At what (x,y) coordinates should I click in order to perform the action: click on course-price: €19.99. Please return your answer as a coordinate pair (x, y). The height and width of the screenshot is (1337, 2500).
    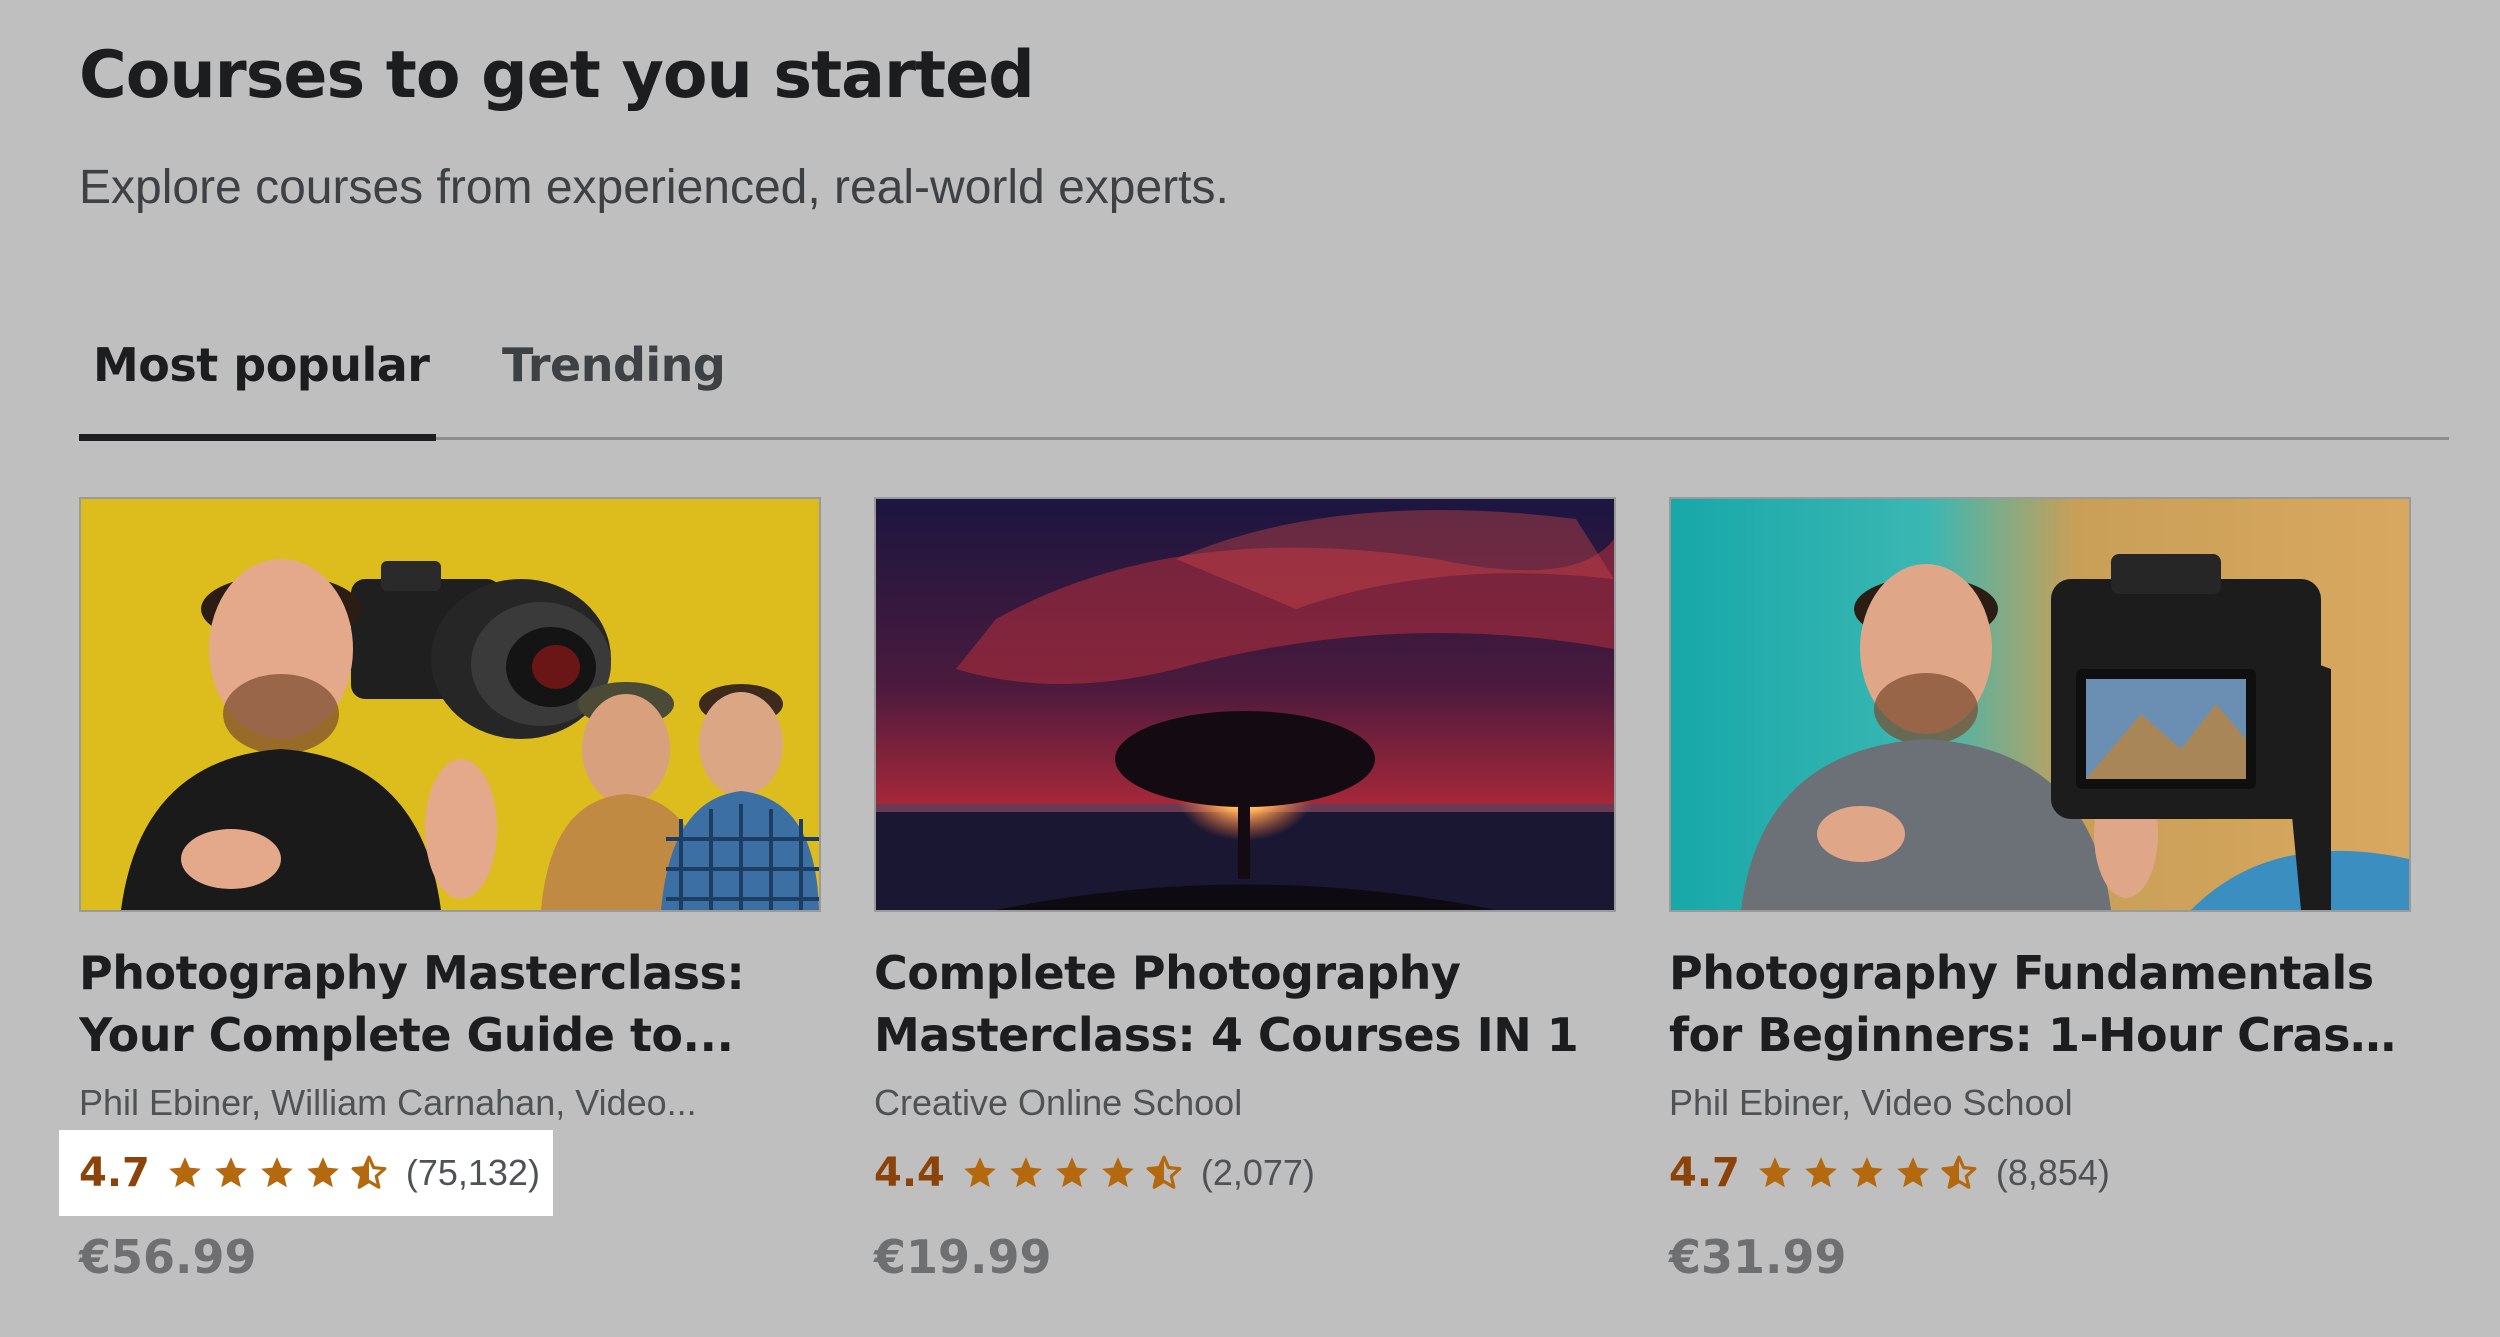
    Looking at the image, I should click on (963, 1257).